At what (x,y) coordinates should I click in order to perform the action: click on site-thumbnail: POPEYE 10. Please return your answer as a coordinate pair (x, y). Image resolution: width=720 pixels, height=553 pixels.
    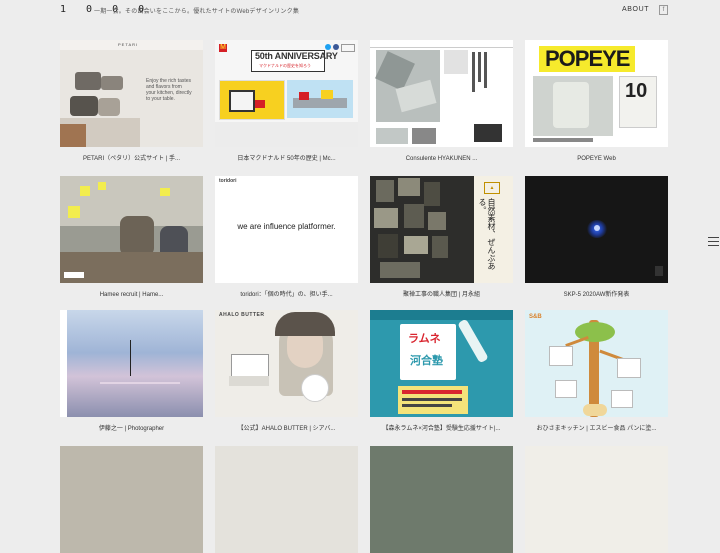
    Looking at the image, I should click on (596, 93).